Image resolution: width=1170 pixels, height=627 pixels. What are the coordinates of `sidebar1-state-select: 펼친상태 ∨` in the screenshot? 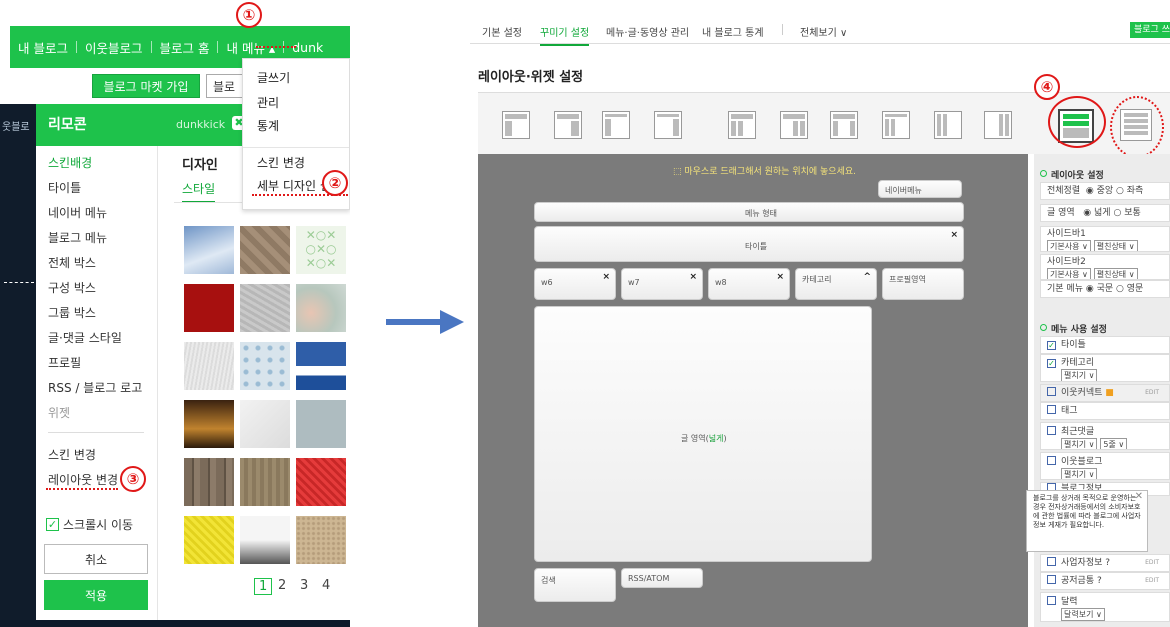 It's located at (1115, 245).